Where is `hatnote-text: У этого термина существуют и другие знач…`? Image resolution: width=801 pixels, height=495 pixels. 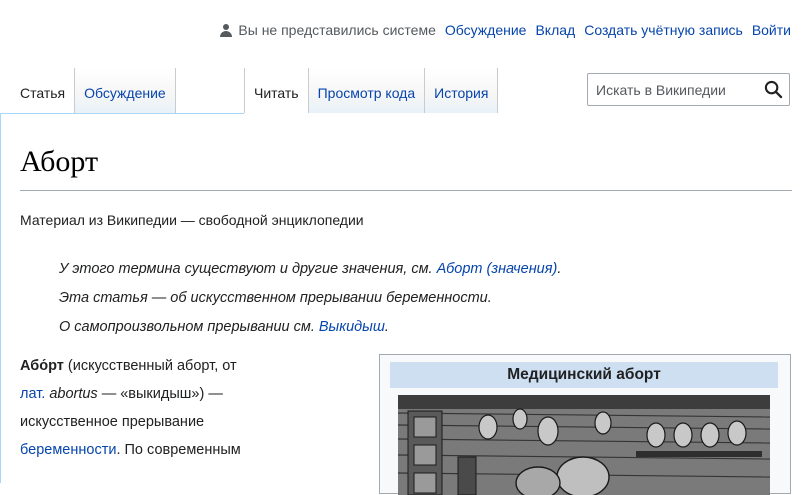
hatnote-text: У этого термина существуют и другие знач… is located at coordinates (248, 269).